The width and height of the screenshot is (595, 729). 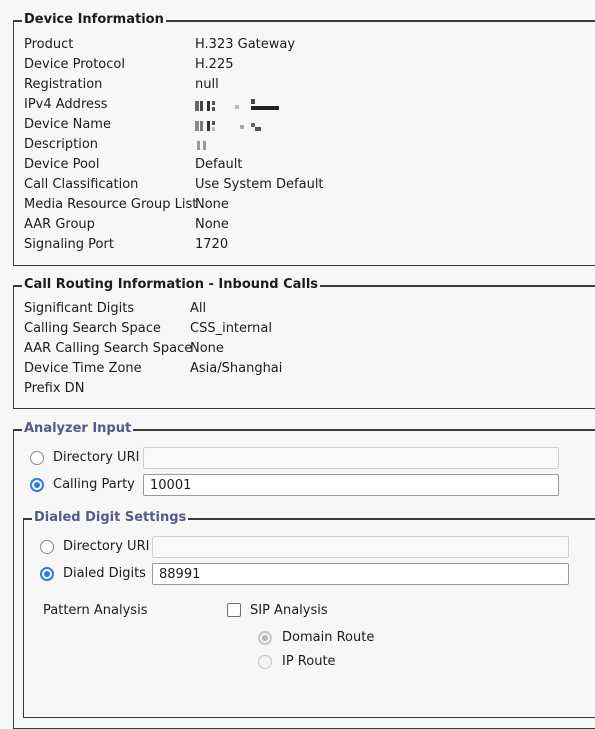 What do you see at coordinates (74, 64) in the screenshot?
I see `device-info-label: Device Protocol` at bounding box center [74, 64].